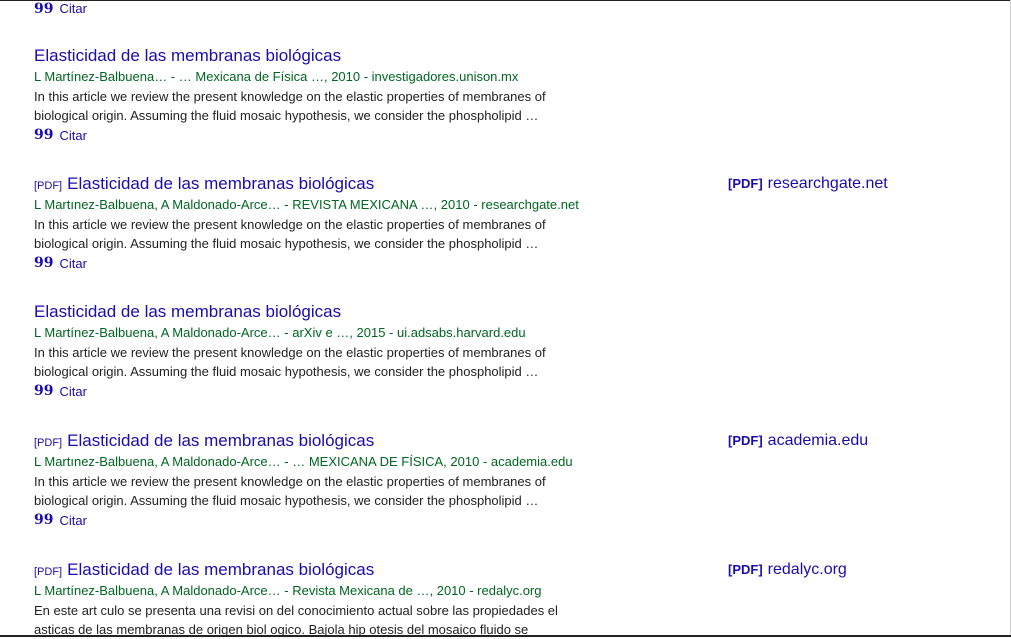 Image resolution: width=1011 pixels, height=639 pixels. What do you see at coordinates (818, 440) in the screenshot?
I see `pdf-domain: academia.edu` at bounding box center [818, 440].